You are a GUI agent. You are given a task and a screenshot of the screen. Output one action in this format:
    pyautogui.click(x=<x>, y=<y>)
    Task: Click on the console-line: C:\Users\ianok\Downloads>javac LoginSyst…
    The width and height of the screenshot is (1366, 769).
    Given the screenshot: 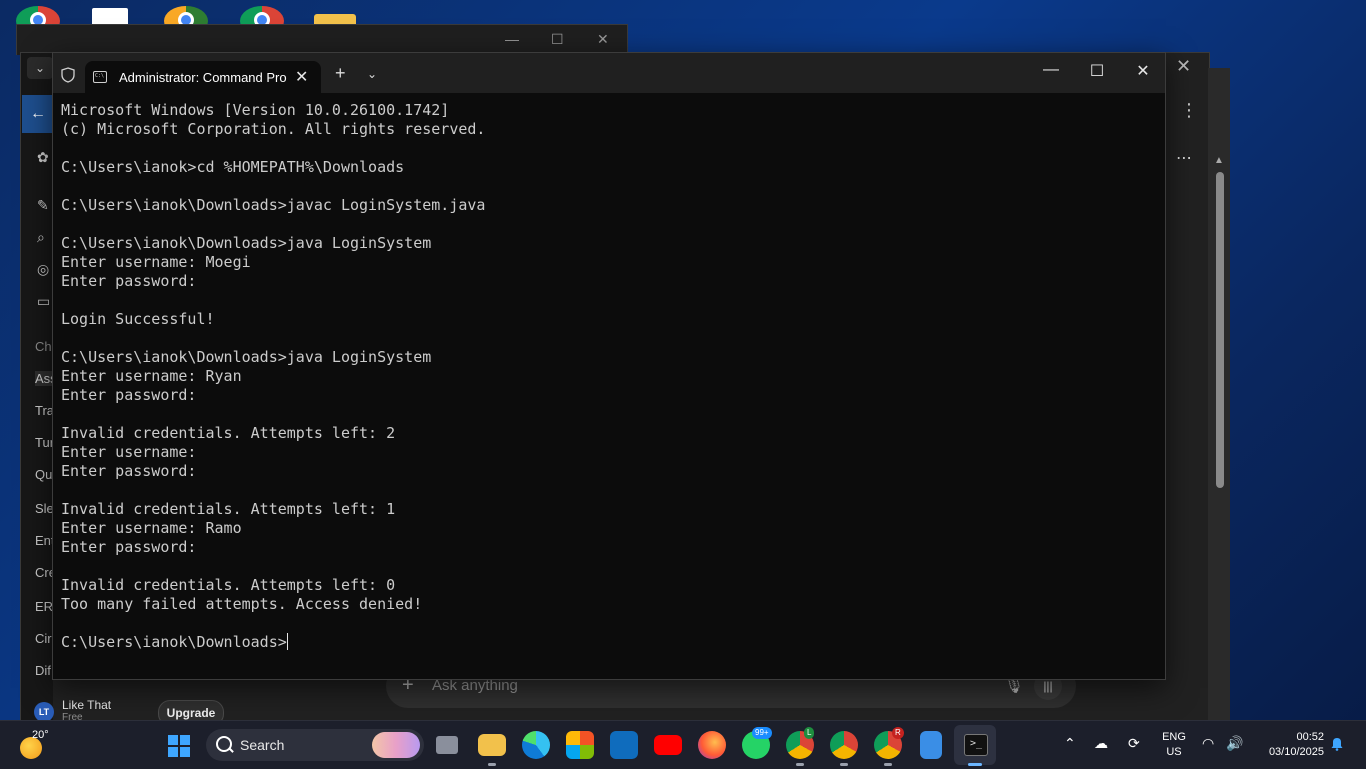 What is the action you would take?
    pyautogui.click(x=273, y=205)
    